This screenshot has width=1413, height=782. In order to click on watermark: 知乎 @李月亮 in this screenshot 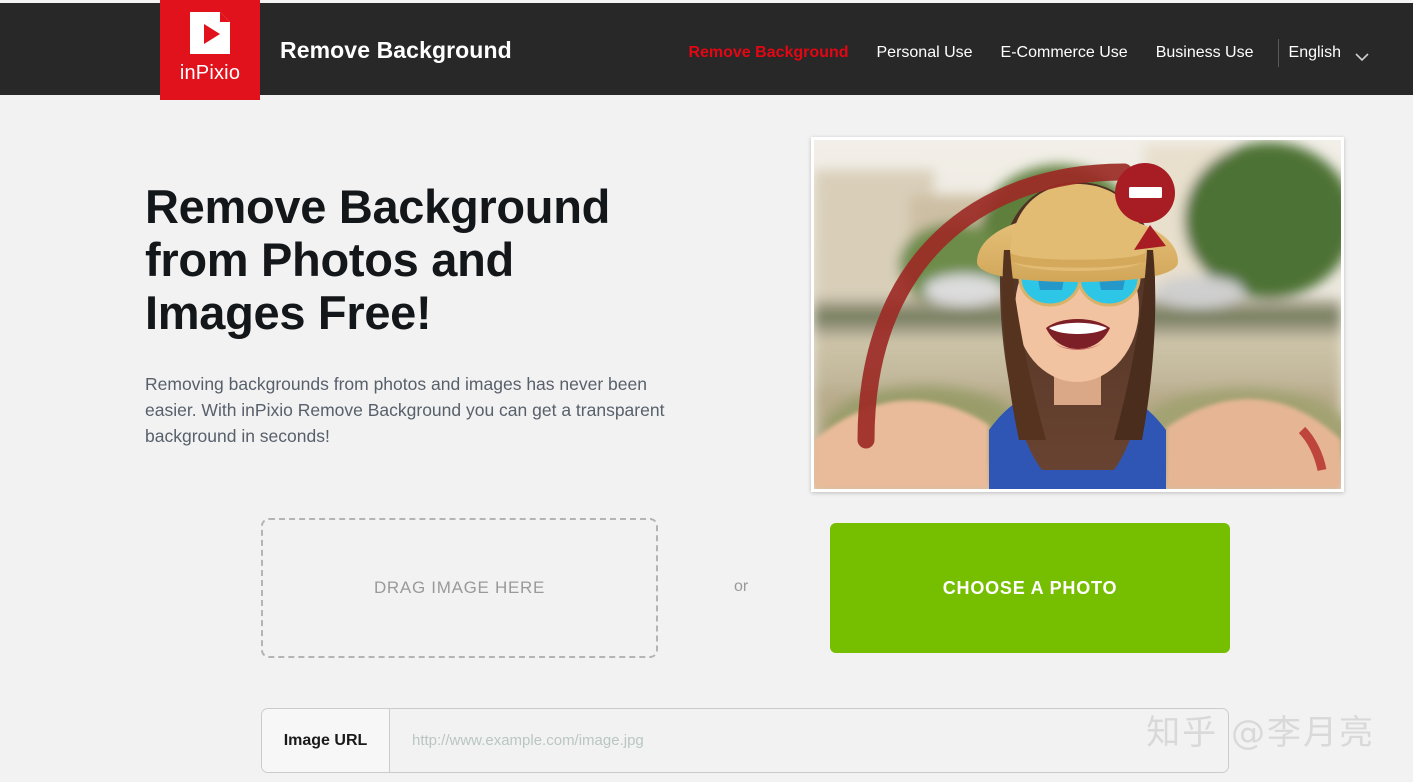, I will do `click(1260, 733)`.